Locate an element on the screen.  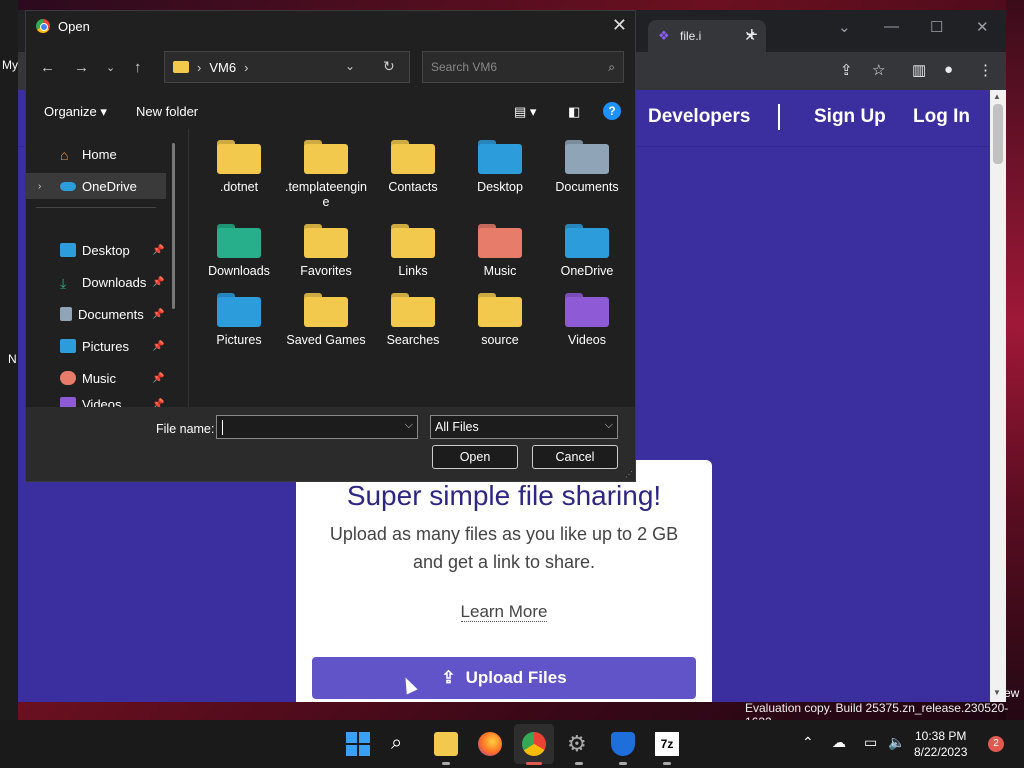
learn-more-link: Learn More is located at coordinates (504, 612).